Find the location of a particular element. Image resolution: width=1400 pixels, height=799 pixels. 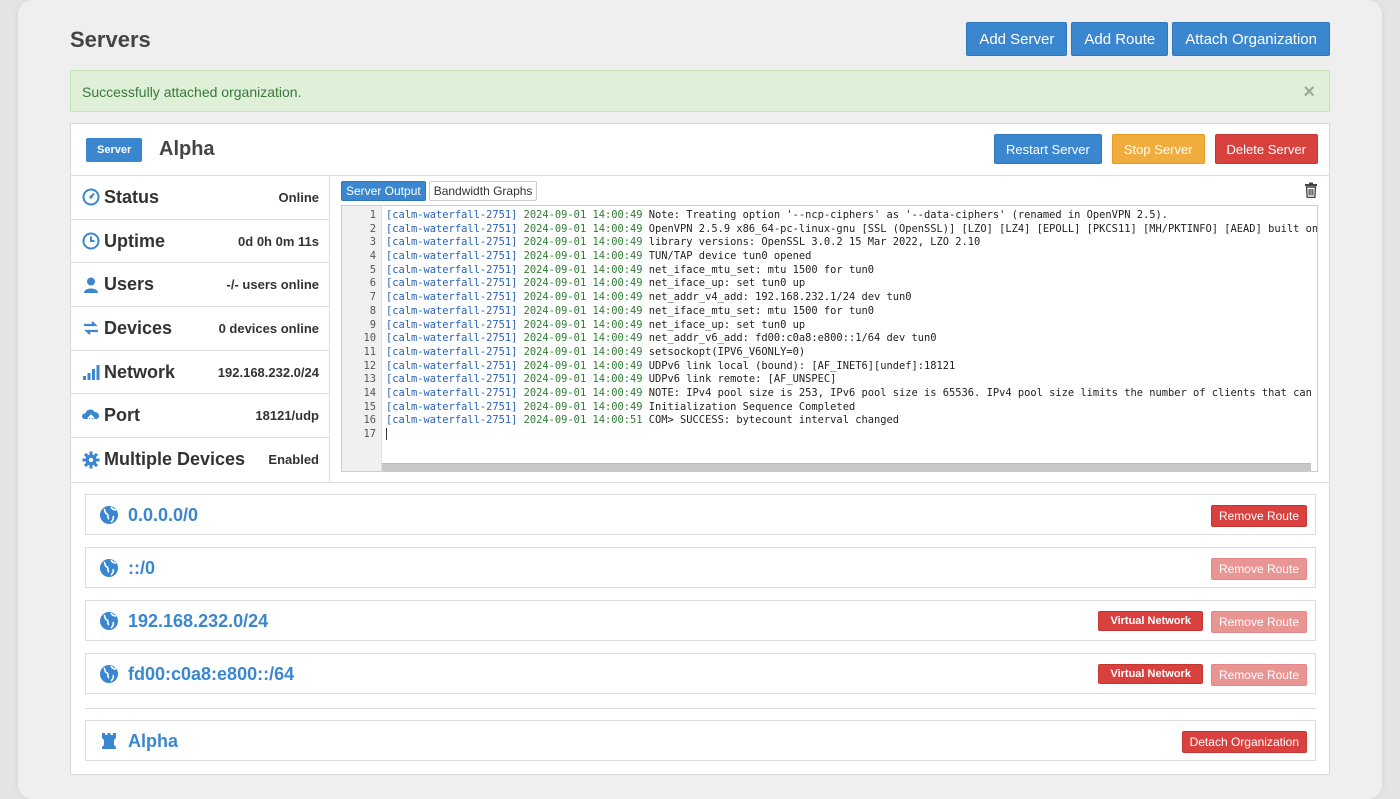

route-actions: Virtual Network Remove Route is located at coordinates (1202, 675).